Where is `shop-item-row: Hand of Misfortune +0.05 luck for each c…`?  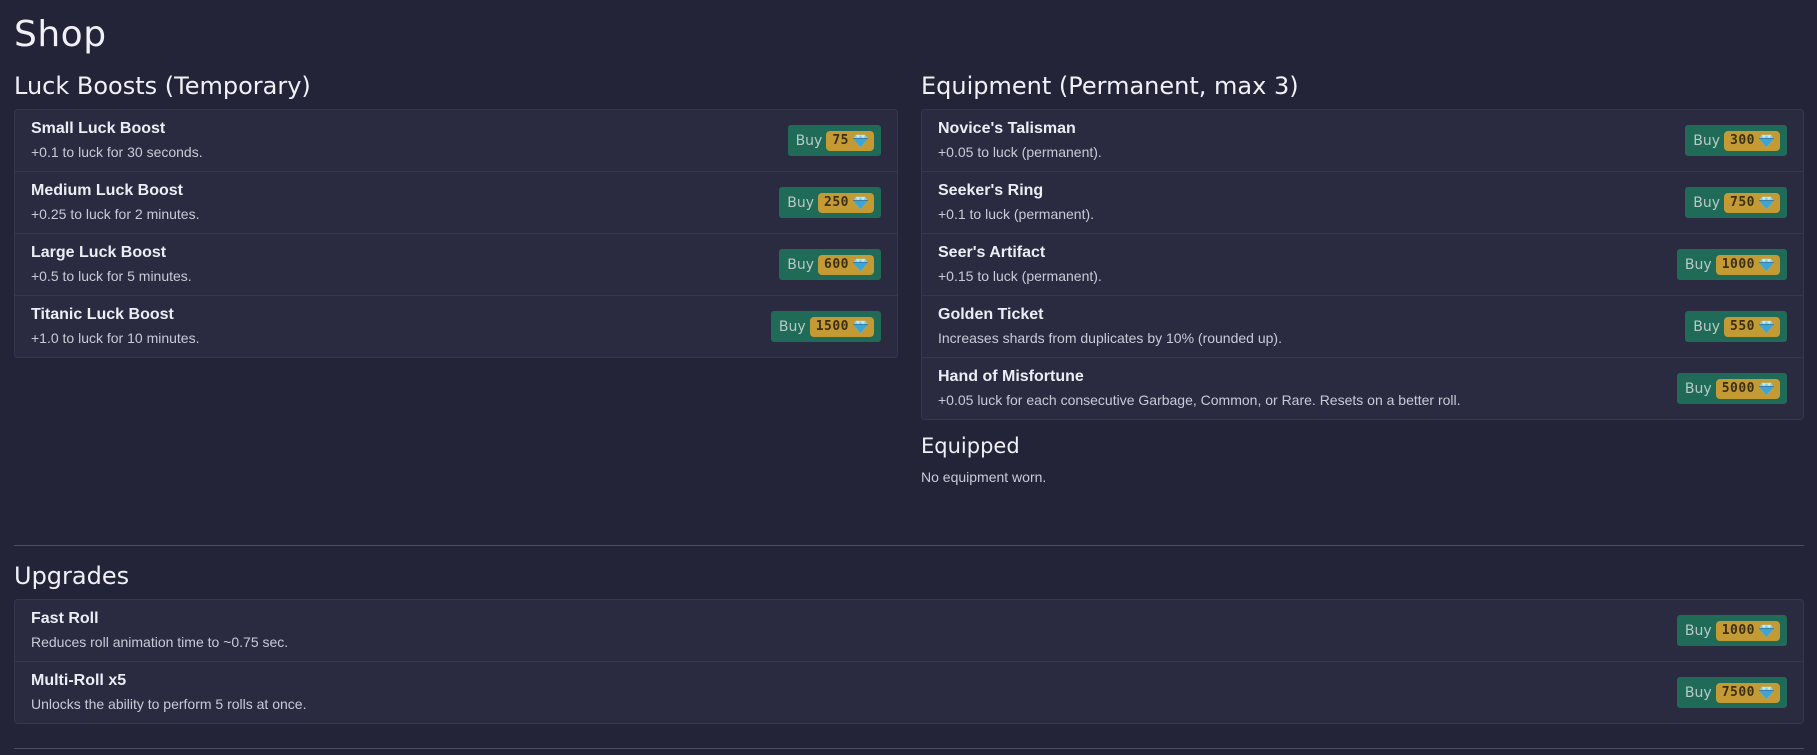
shop-item-row: Hand of Misfortune +0.05 luck for each c… is located at coordinates (1362, 389).